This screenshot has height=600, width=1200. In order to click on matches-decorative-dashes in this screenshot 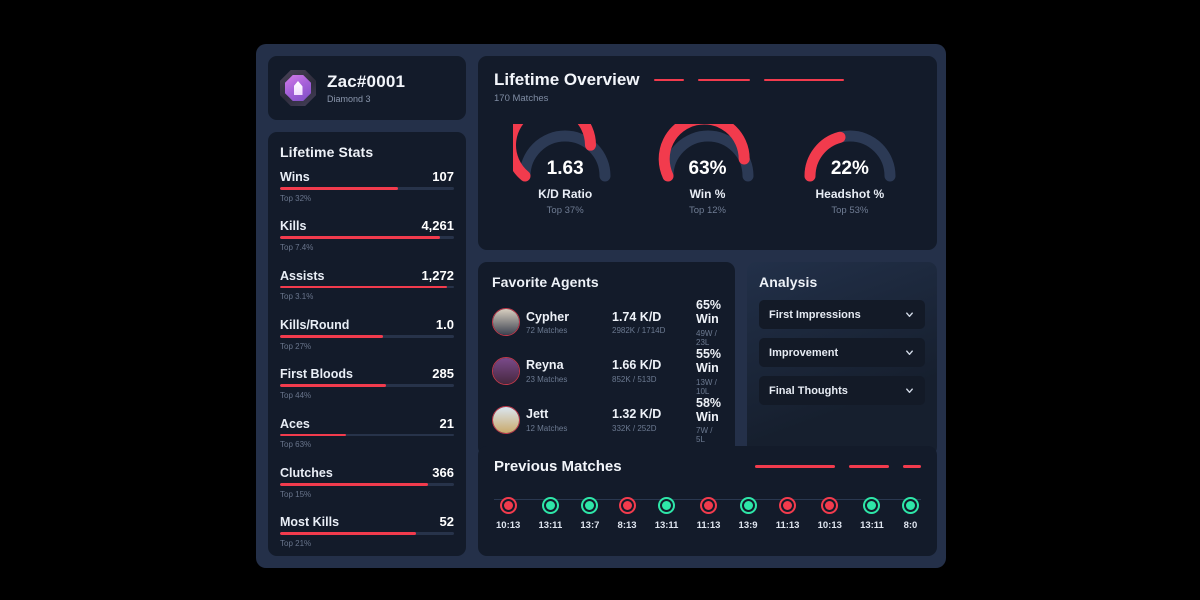, I will do `click(838, 466)`.